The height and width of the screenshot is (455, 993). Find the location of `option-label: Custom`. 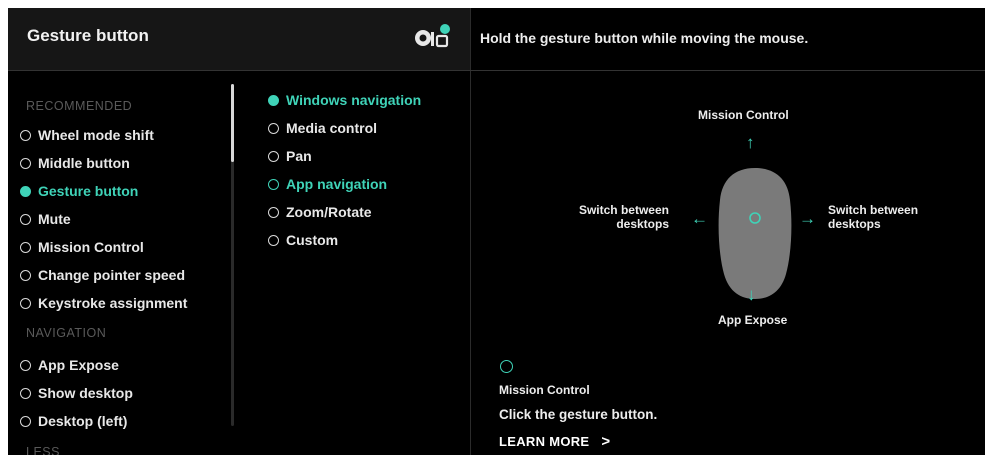

option-label: Custom is located at coordinates (312, 240).